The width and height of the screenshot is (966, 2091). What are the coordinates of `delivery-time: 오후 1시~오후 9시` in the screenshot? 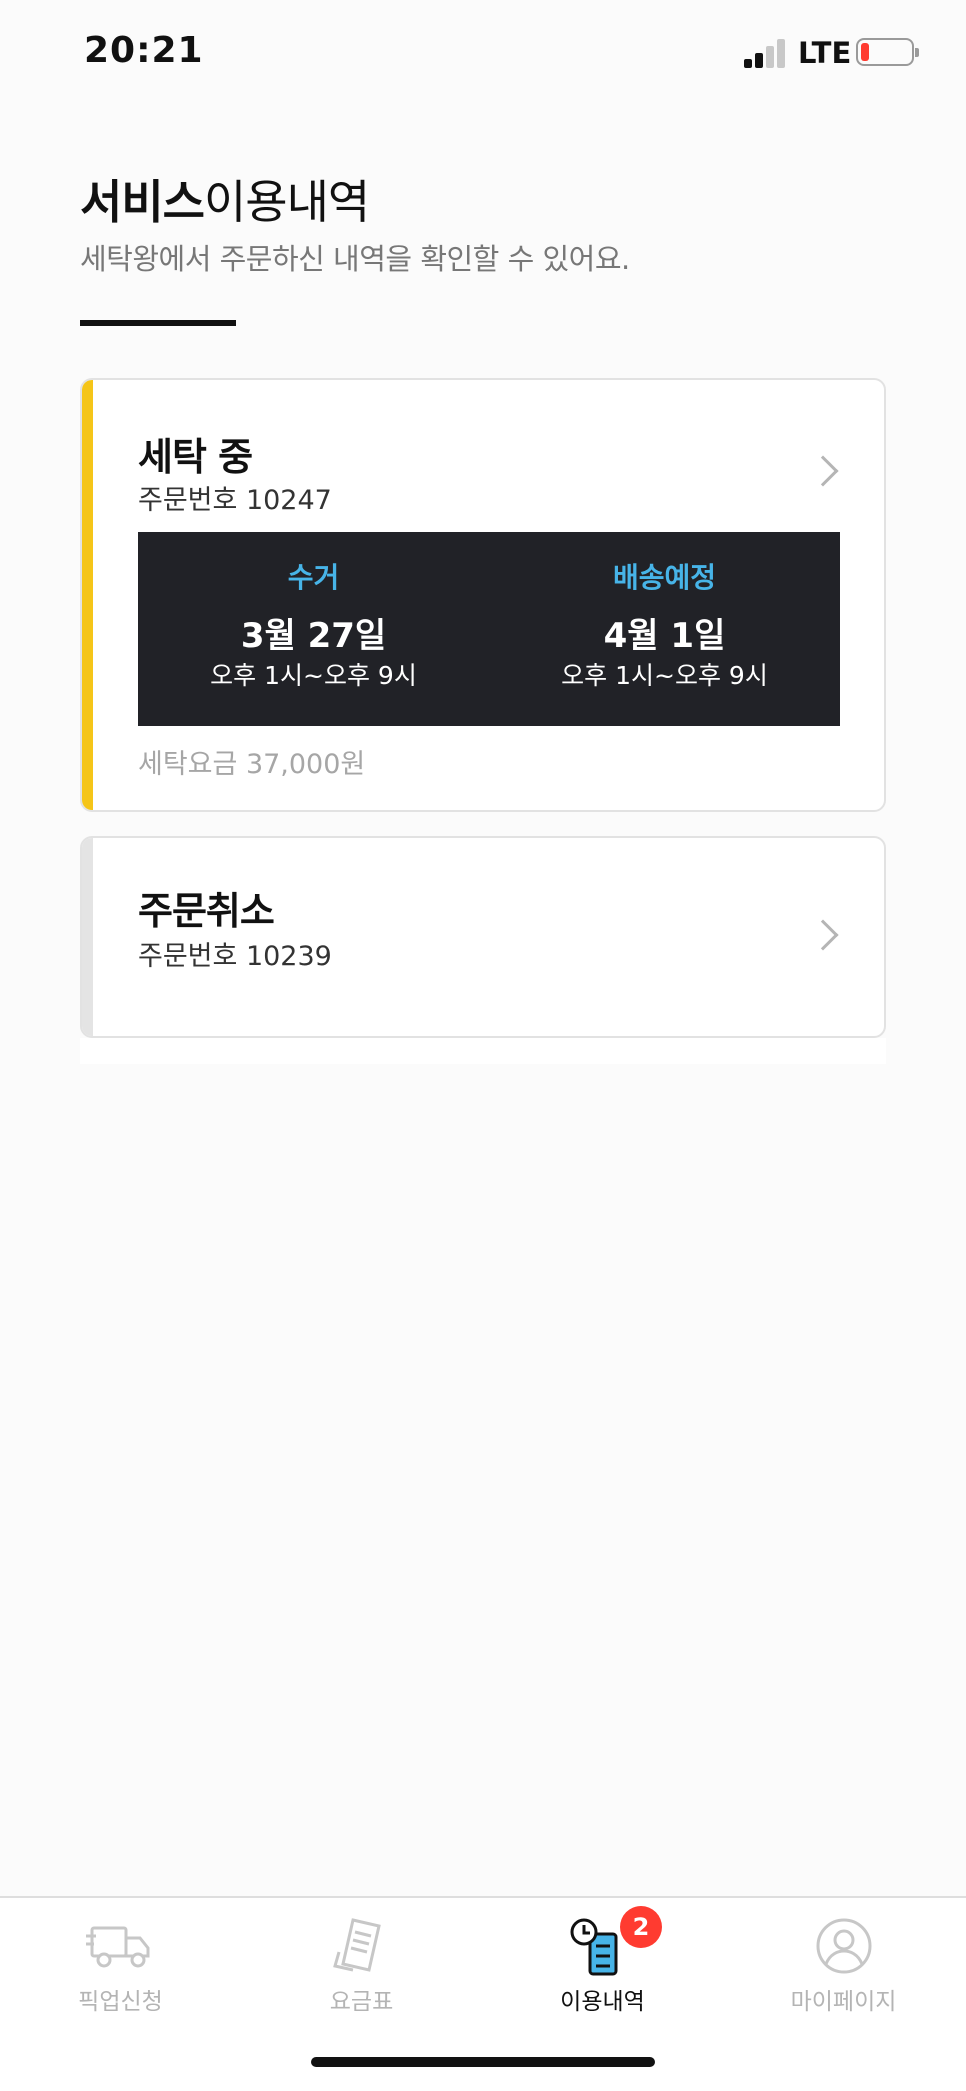 It's located at (664, 675).